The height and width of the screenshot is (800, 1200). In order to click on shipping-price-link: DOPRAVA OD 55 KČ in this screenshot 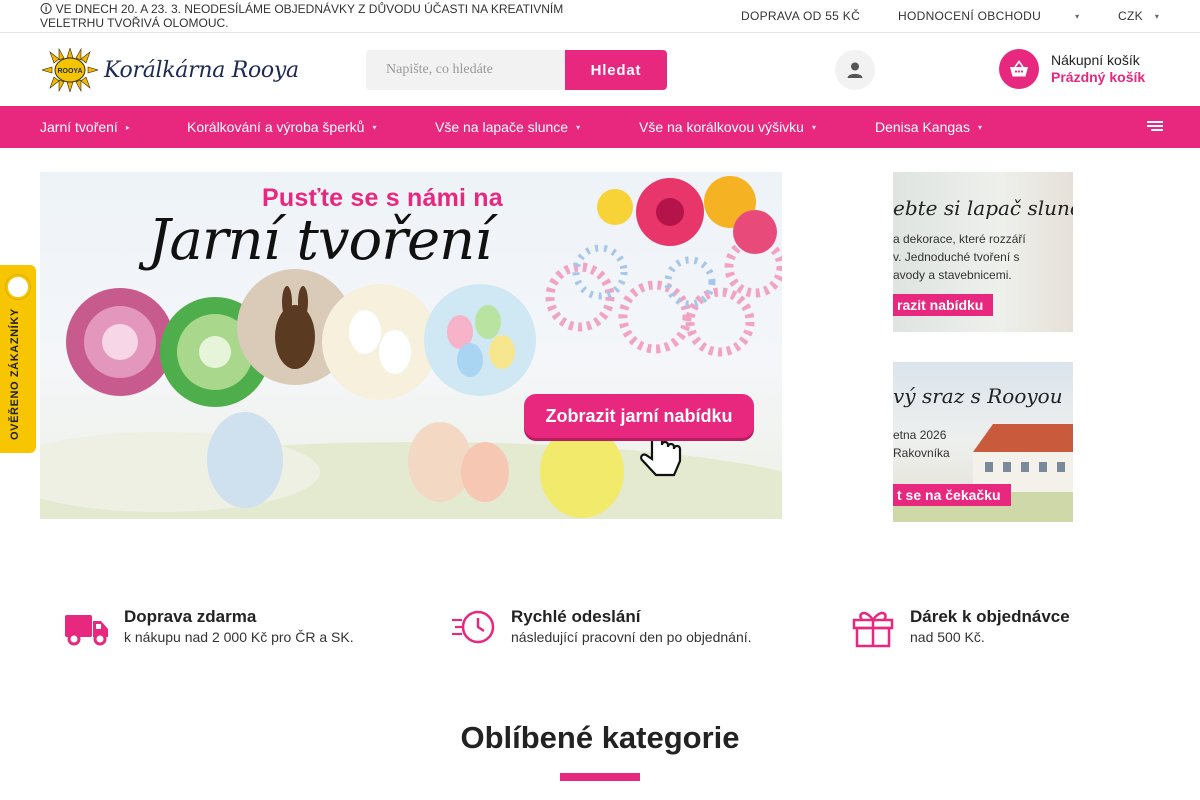, I will do `click(800, 16)`.